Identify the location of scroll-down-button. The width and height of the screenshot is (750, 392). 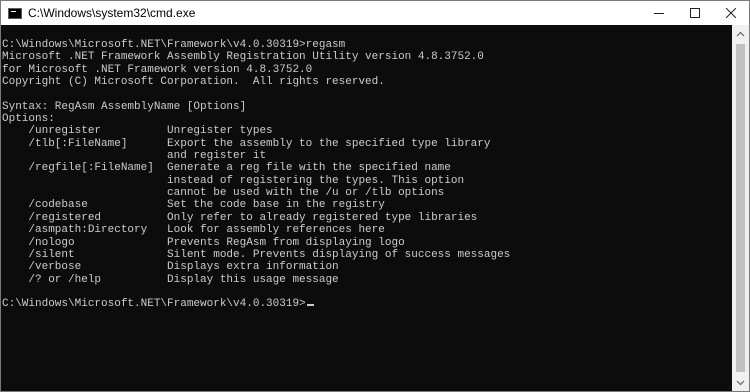
(740, 382).